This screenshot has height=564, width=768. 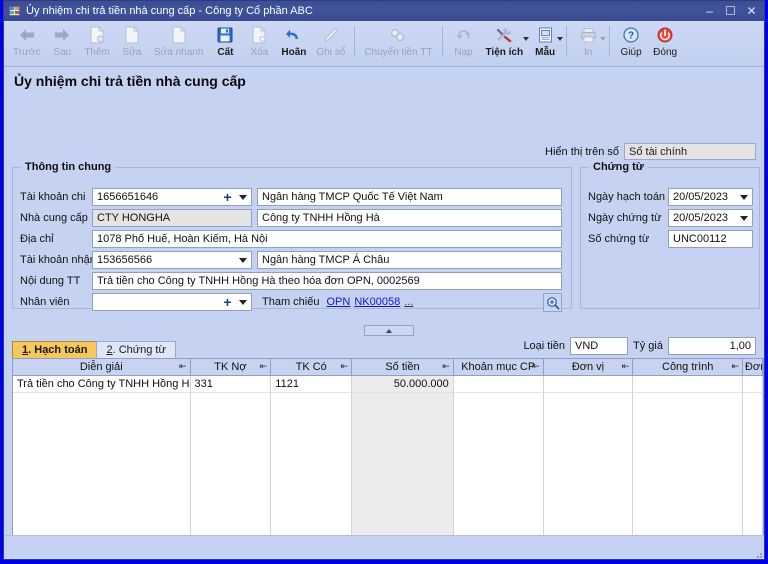 What do you see at coordinates (665, 40) in the screenshot?
I see `toolbar-button-dong: Đóng` at bounding box center [665, 40].